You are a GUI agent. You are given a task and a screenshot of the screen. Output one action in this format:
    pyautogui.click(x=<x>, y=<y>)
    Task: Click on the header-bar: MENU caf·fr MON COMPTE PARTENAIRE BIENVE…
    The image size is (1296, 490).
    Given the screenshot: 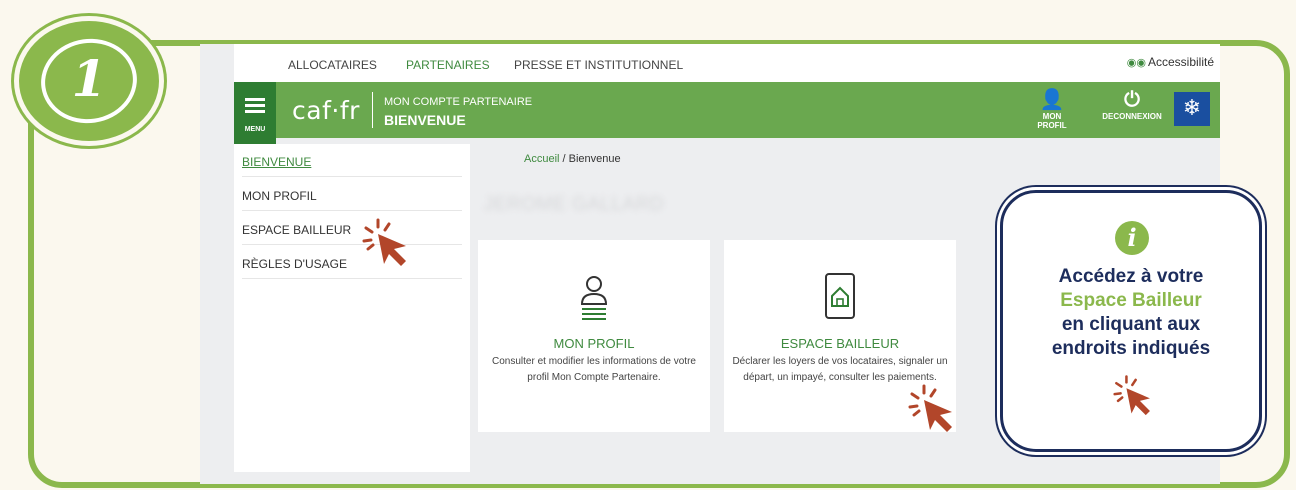 What is the action you would take?
    pyautogui.click(x=727, y=113)
    